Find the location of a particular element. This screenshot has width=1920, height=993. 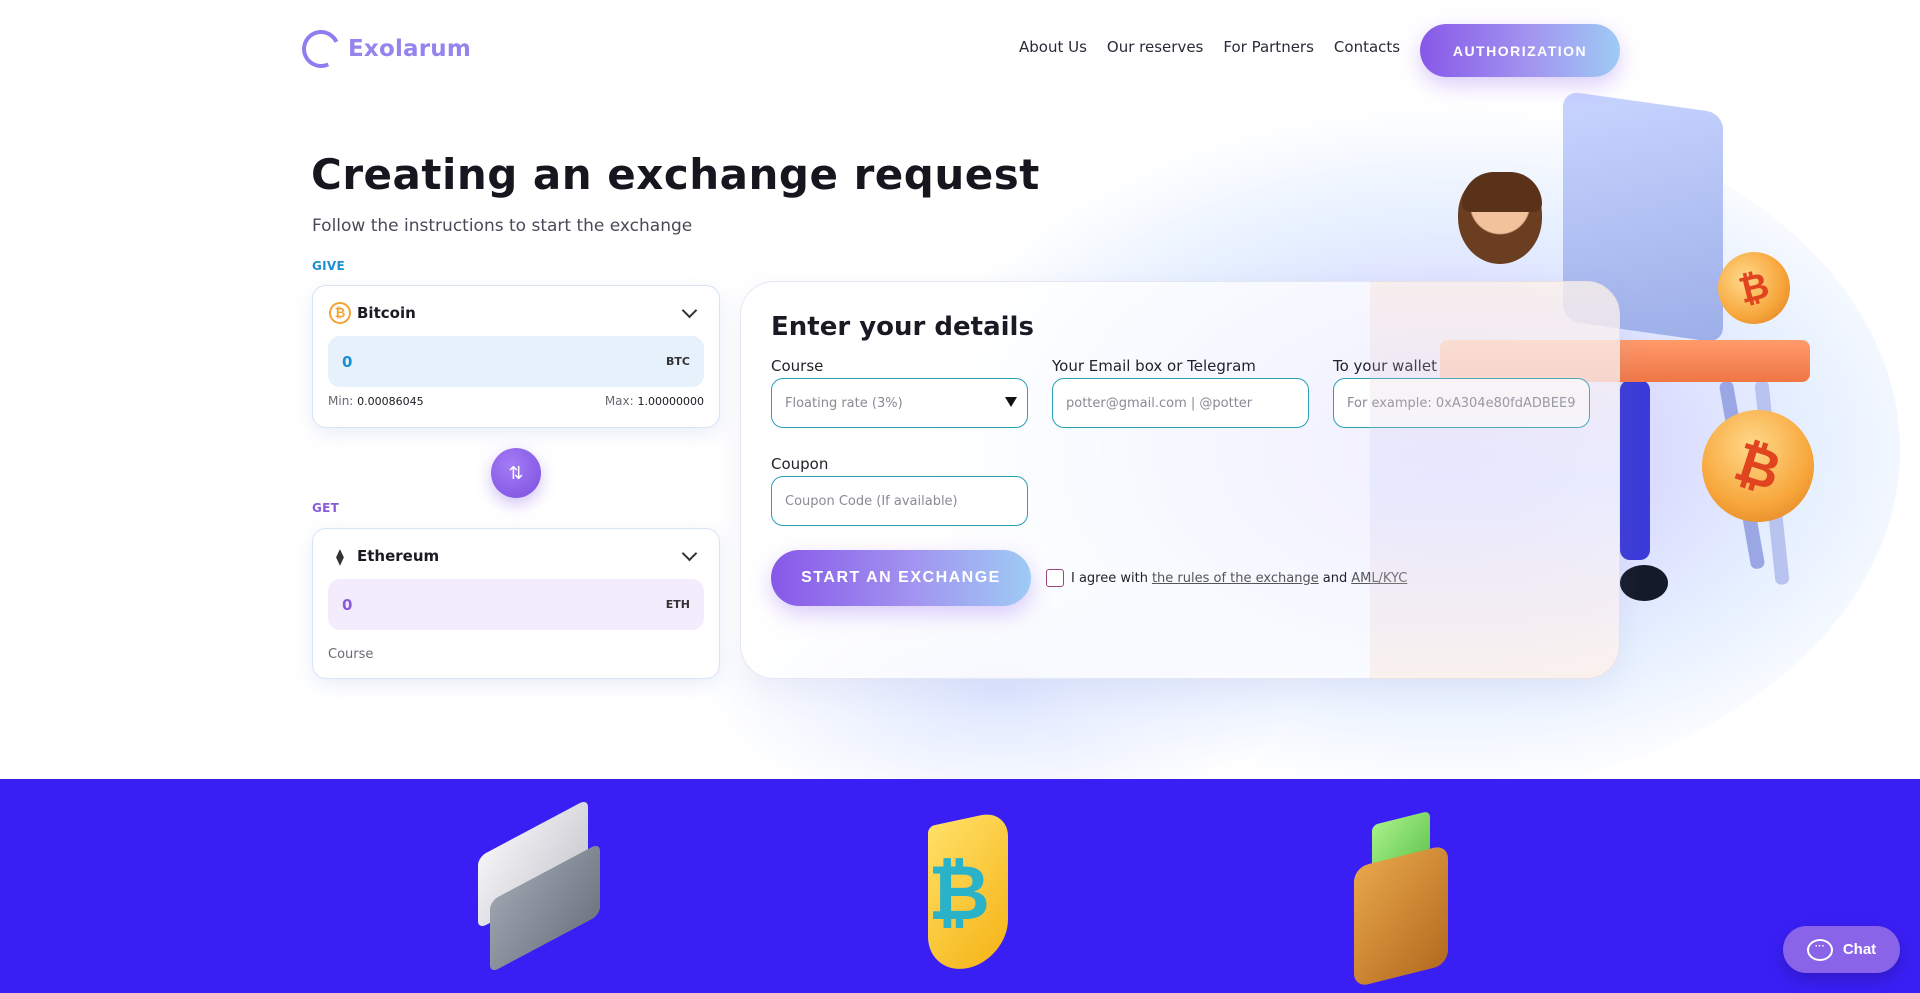

give-limits: Min: 0.00086045 Max: 1.00000000 is located at coordinates (516, 401).